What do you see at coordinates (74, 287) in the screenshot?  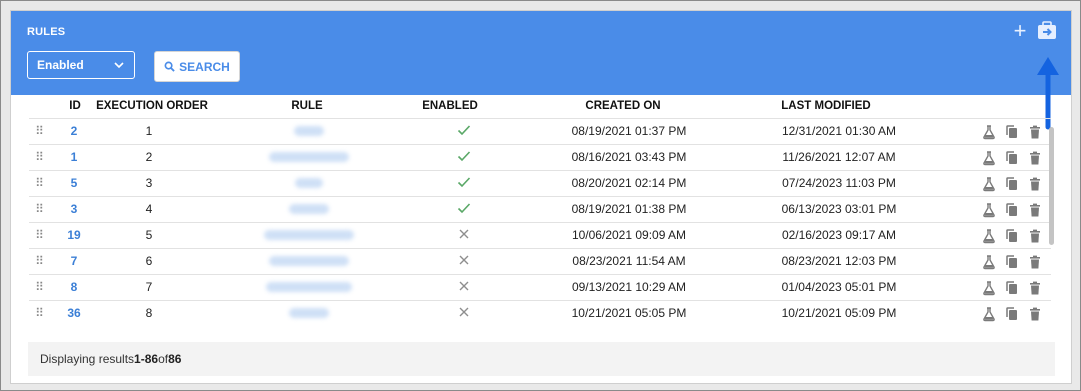 I see `rule-id-link: 8` at bounding box center [74, 287].